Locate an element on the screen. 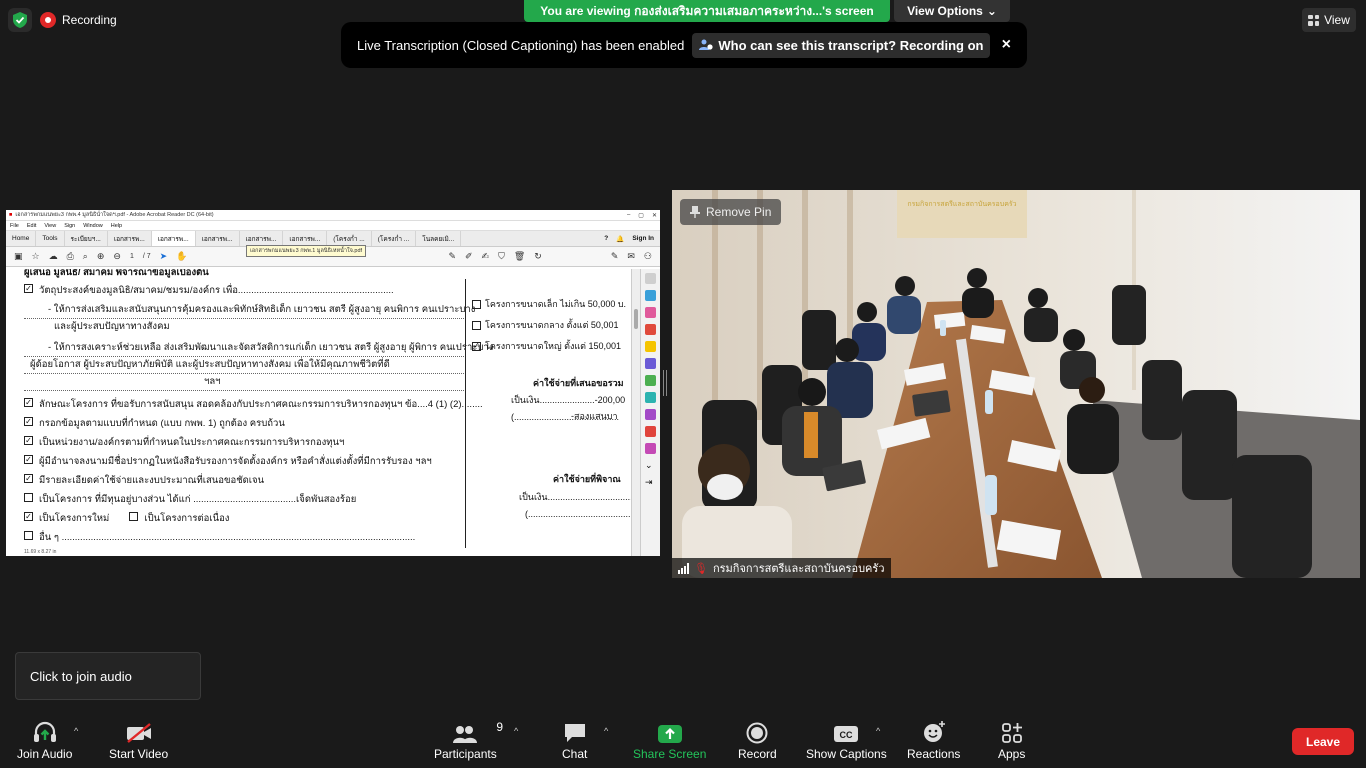 The width and height of the screenshot is (1366, 768). reader-menu-bar: File Edit View Sign Window Help is located at coordinates (333, 226).